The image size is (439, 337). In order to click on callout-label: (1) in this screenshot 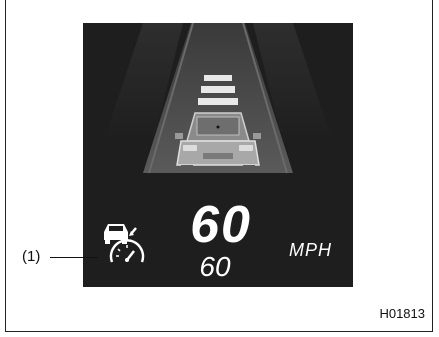, I will do `click(31, 256)`.